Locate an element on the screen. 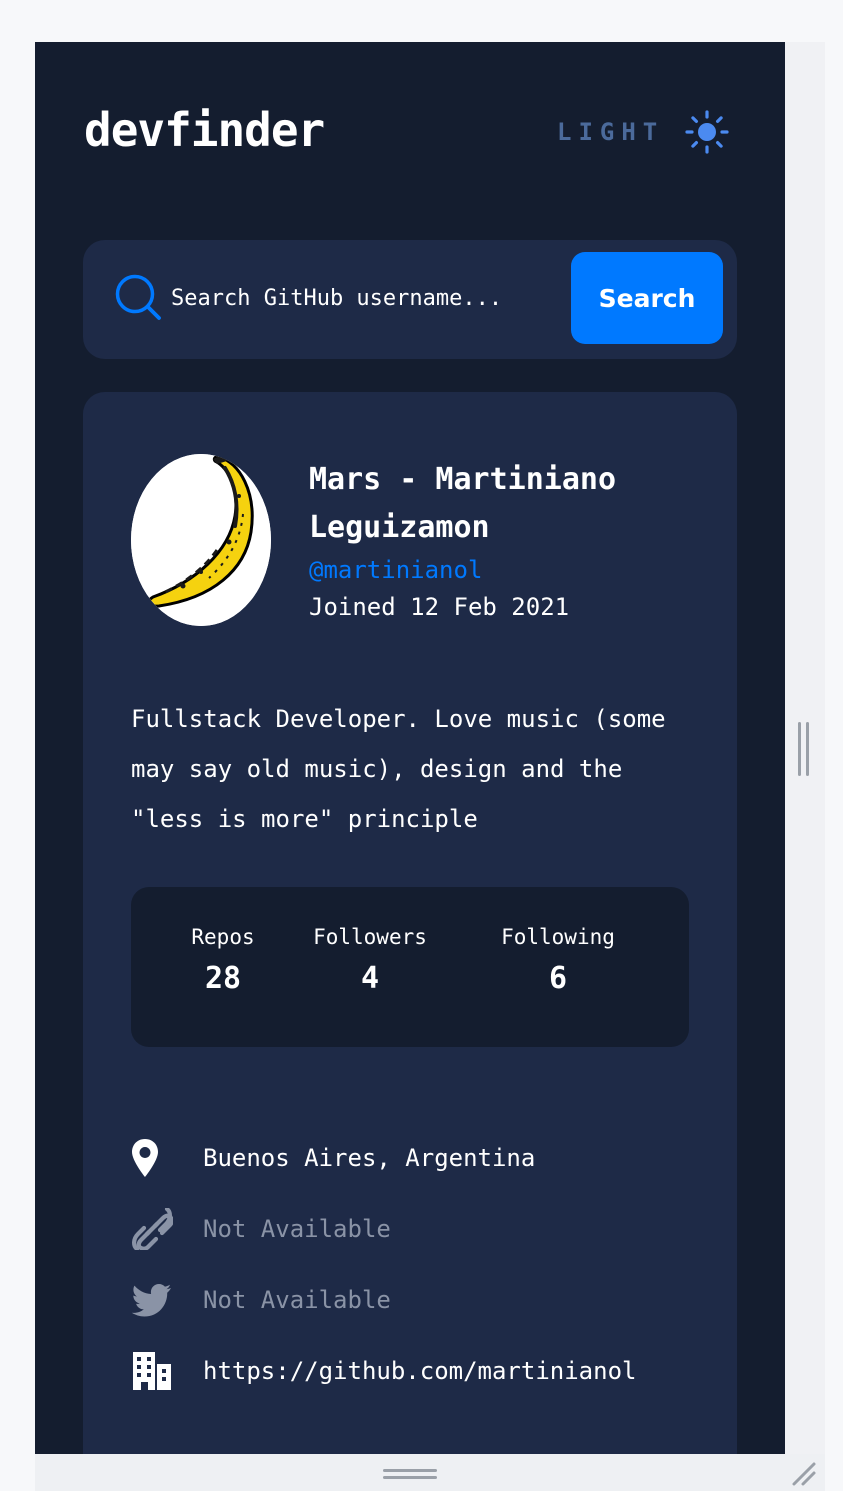  stat-following: Following 6 is located at coordinates (558, 961).